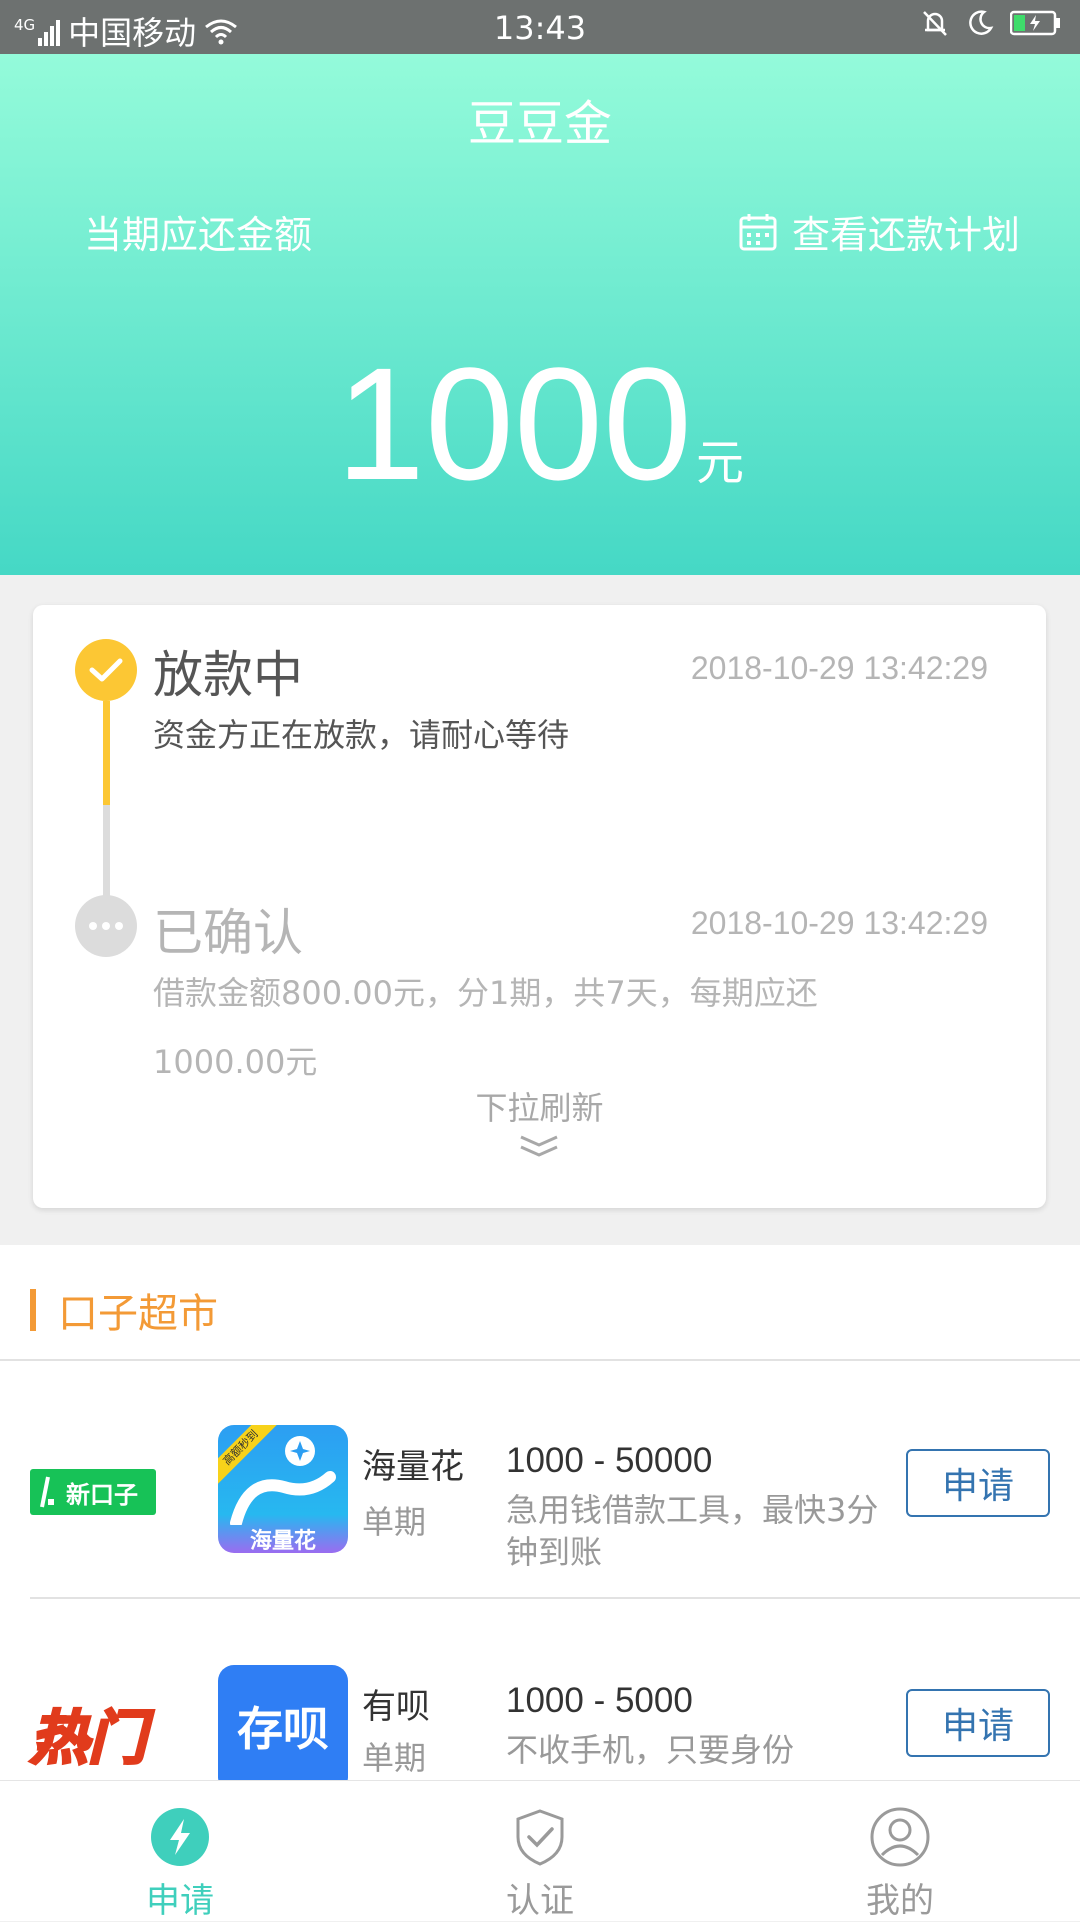  I want to click on status-time: 13:43, so click(540, 28).